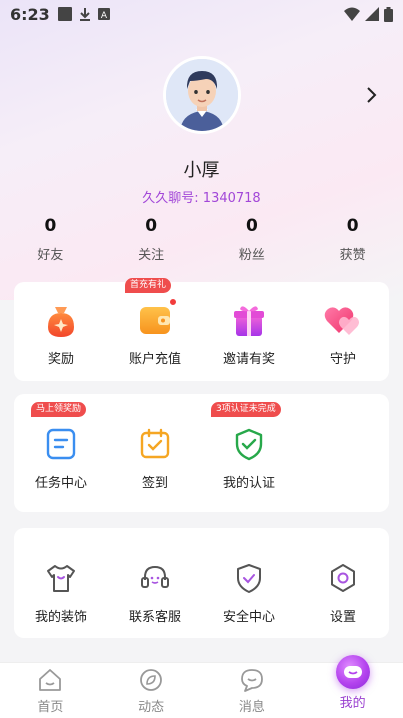 This screenshot has height=718, width=403. I want to click on reward-label: 奖励, so click(60, 359).